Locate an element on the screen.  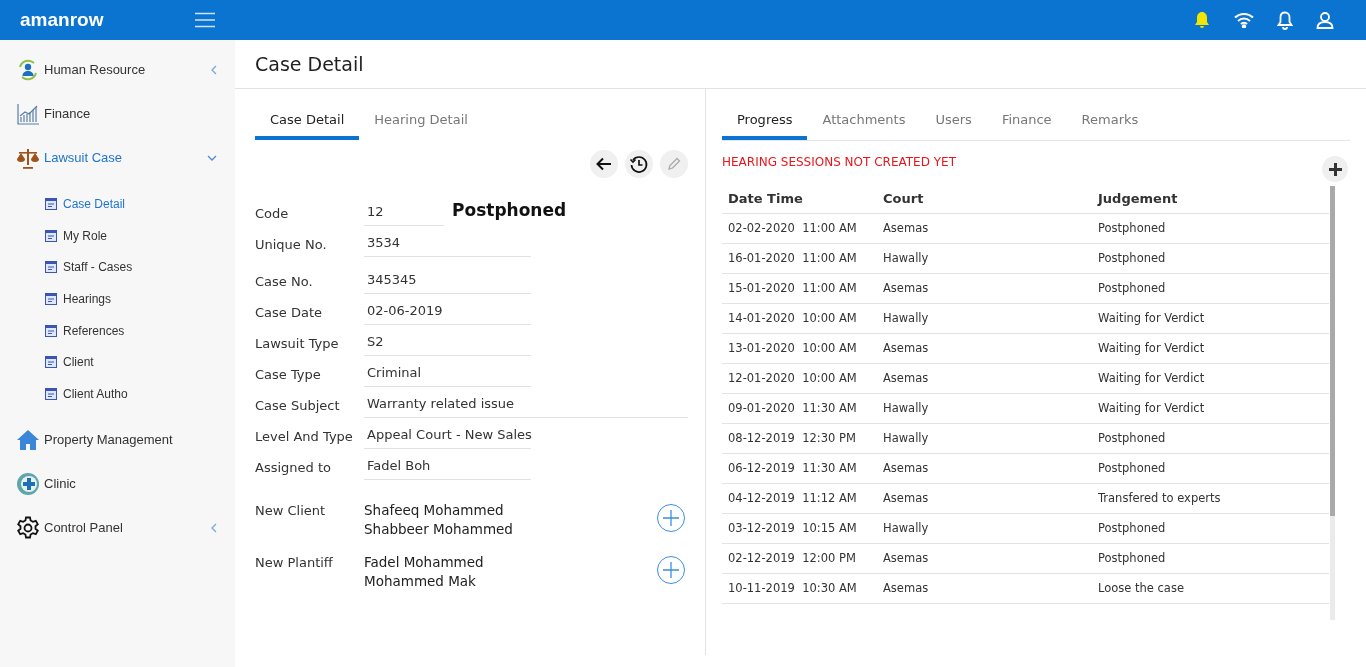
sidebar-item: Lawsuit Case is located at coordinates (117, 158).